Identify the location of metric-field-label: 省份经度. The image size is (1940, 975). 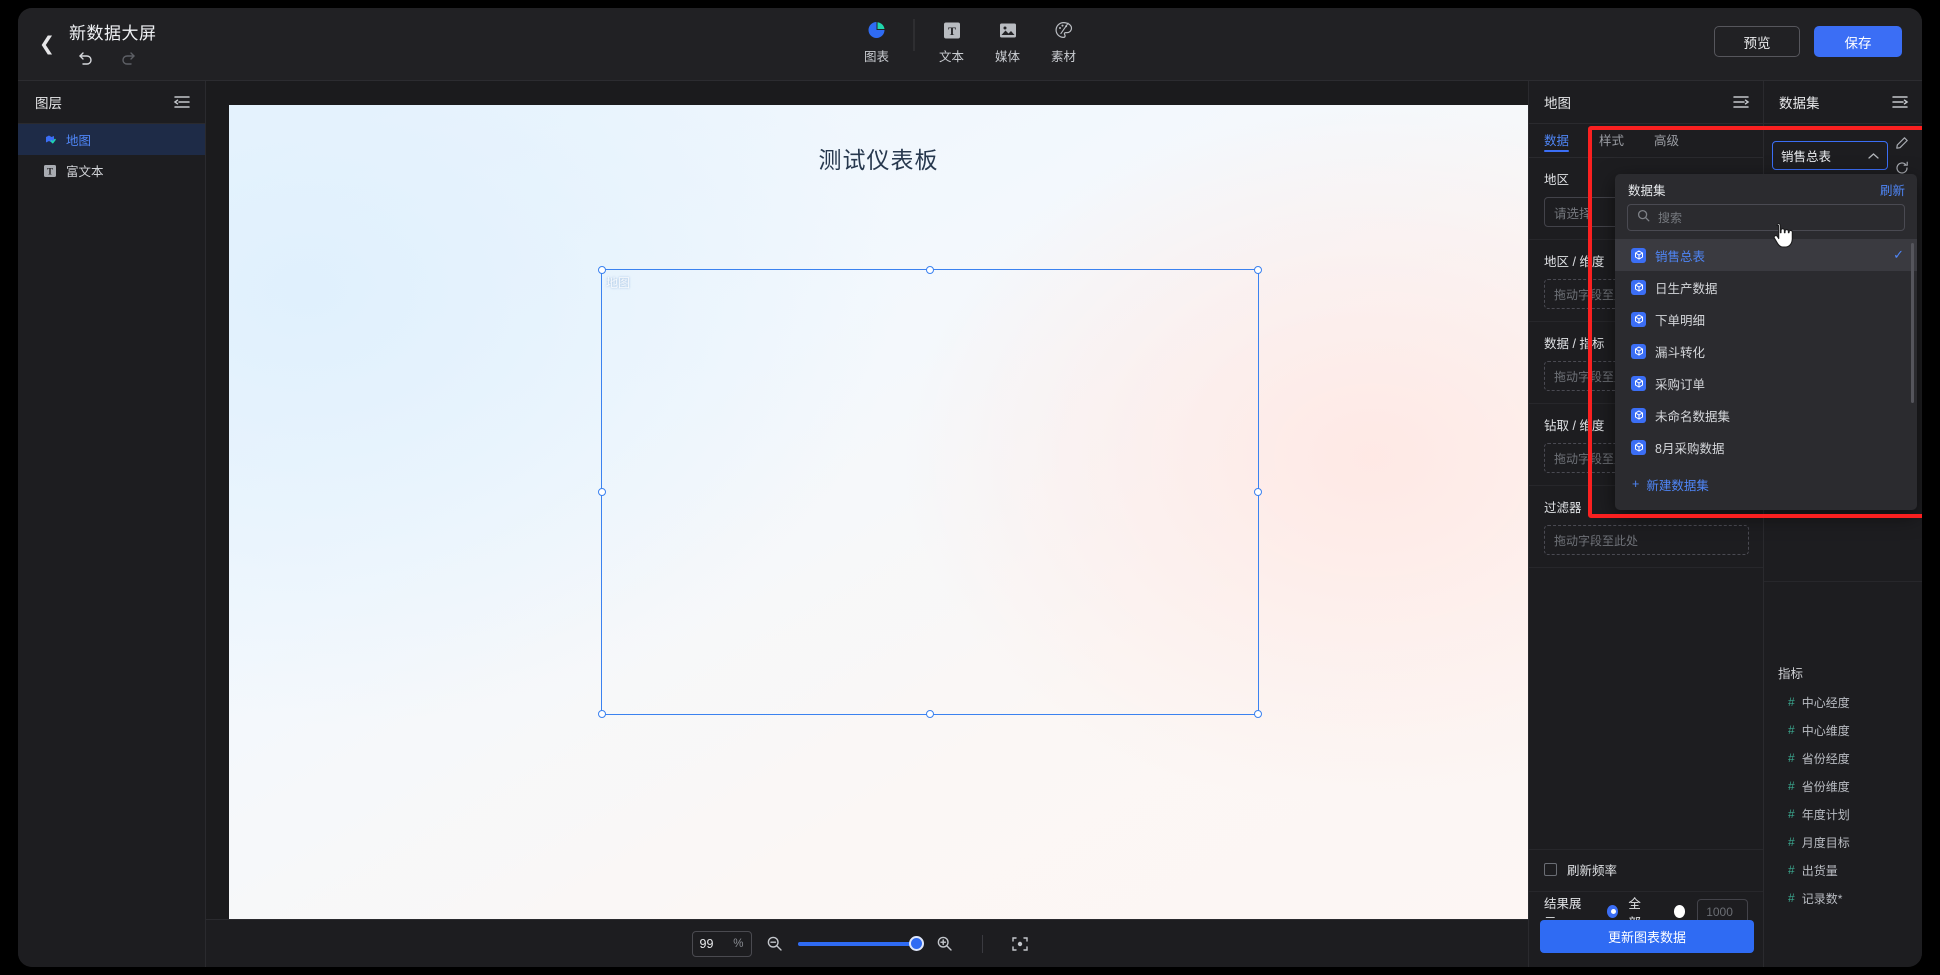
(1825, 758).